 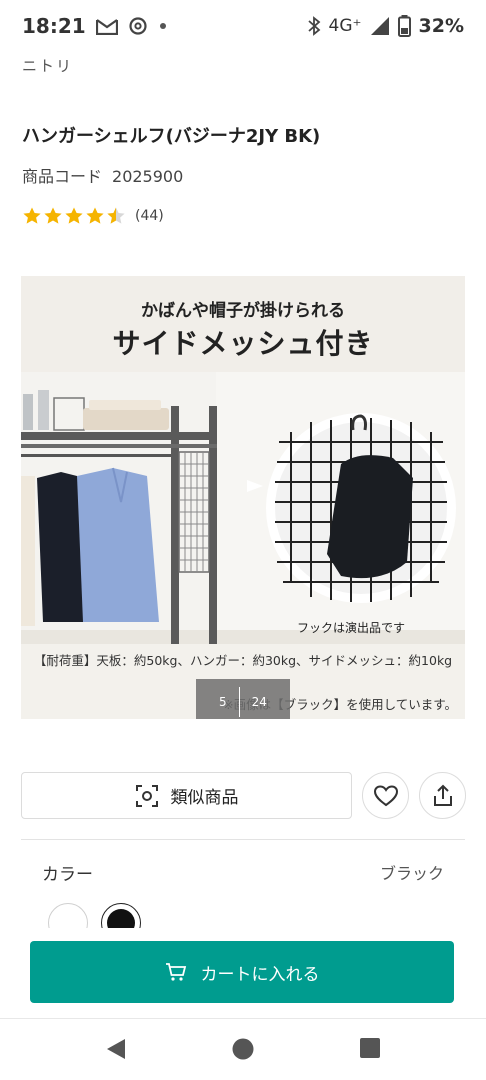 I want to click on favorite-button, so click(x=385, y=795).